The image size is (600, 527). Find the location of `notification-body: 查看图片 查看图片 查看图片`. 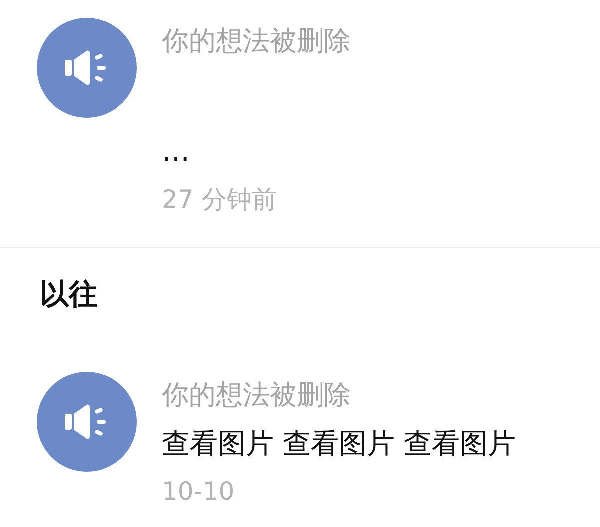

notification-body: 查看图片 查看图片 查看图片 is located at coordinates (339, 444).